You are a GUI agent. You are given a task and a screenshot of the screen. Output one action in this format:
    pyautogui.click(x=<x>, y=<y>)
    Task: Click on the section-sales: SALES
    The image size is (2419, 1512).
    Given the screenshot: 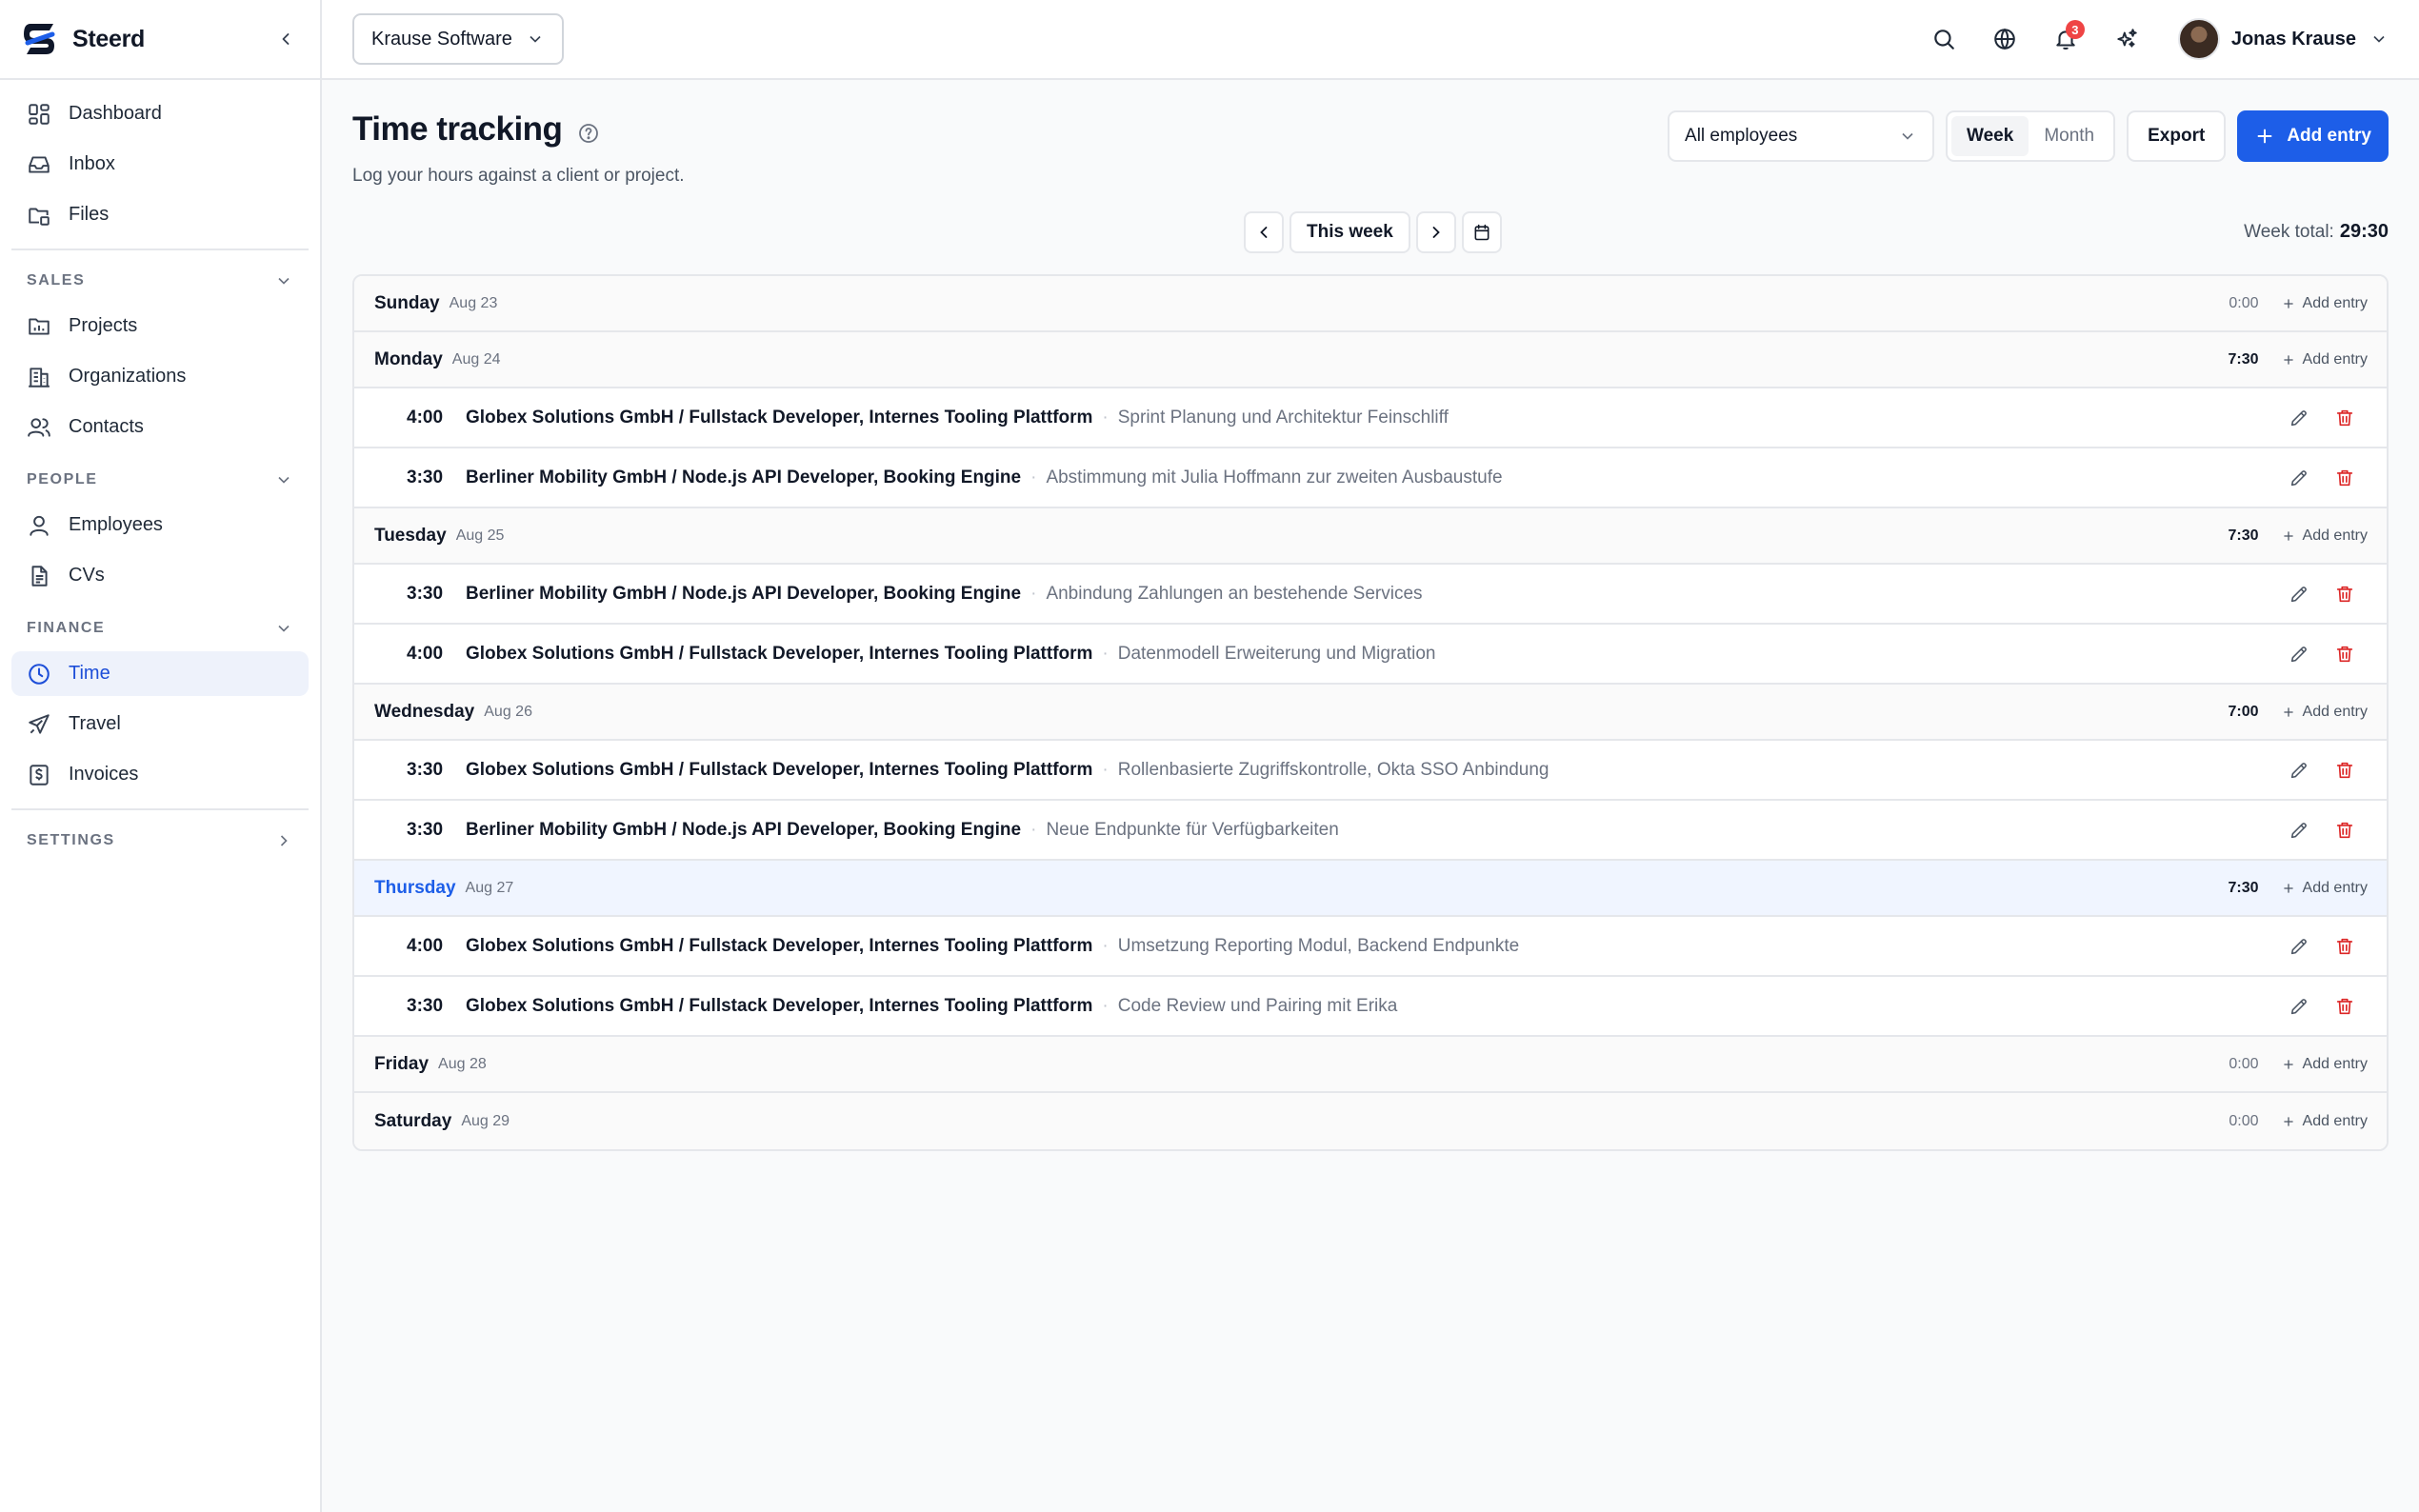 What is the action you would take?
    pyautogui.click(x=160, y=281)
    